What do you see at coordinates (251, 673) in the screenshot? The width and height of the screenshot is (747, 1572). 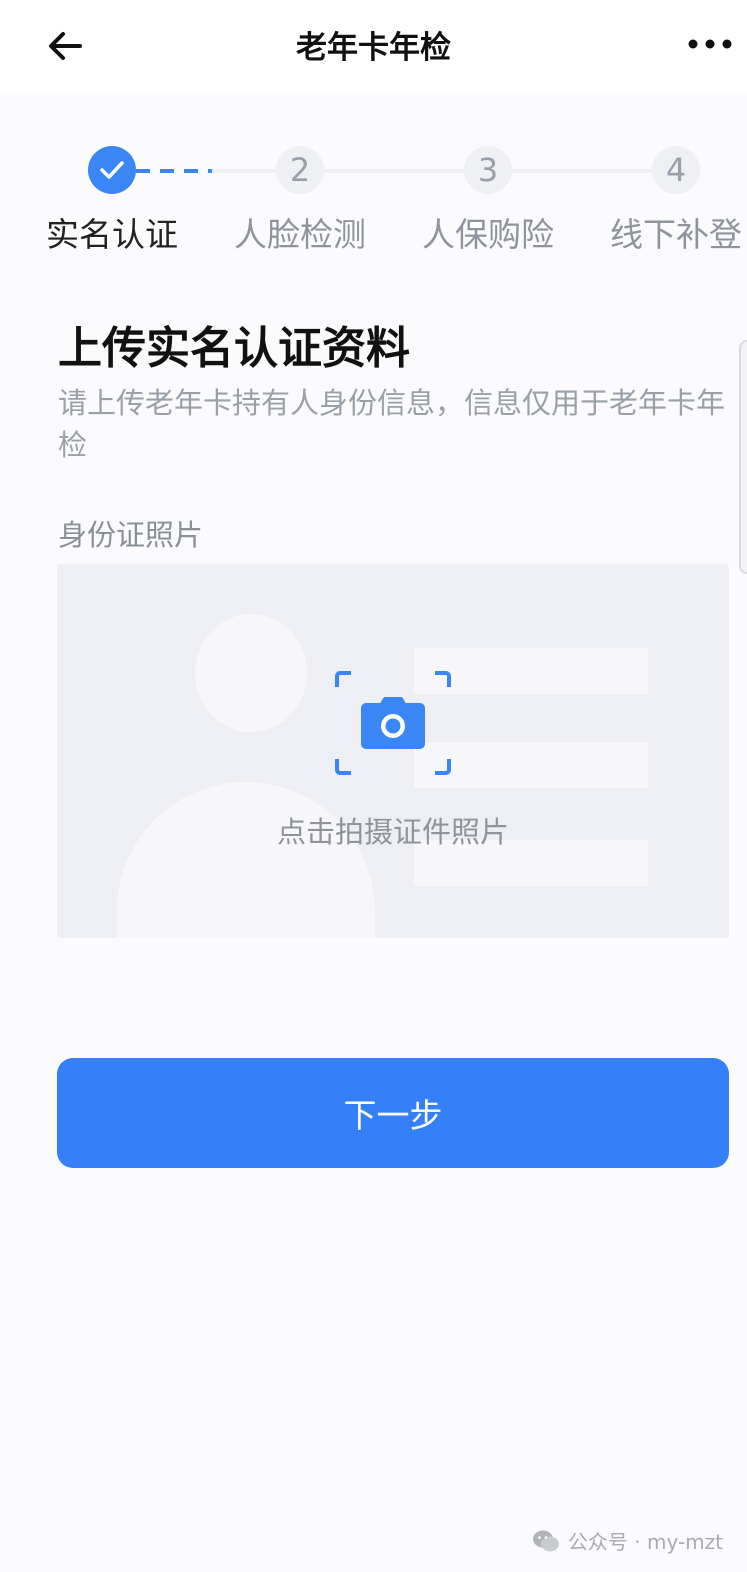 I see `placeholder-avatar-head` at bounding box center [251, 673].